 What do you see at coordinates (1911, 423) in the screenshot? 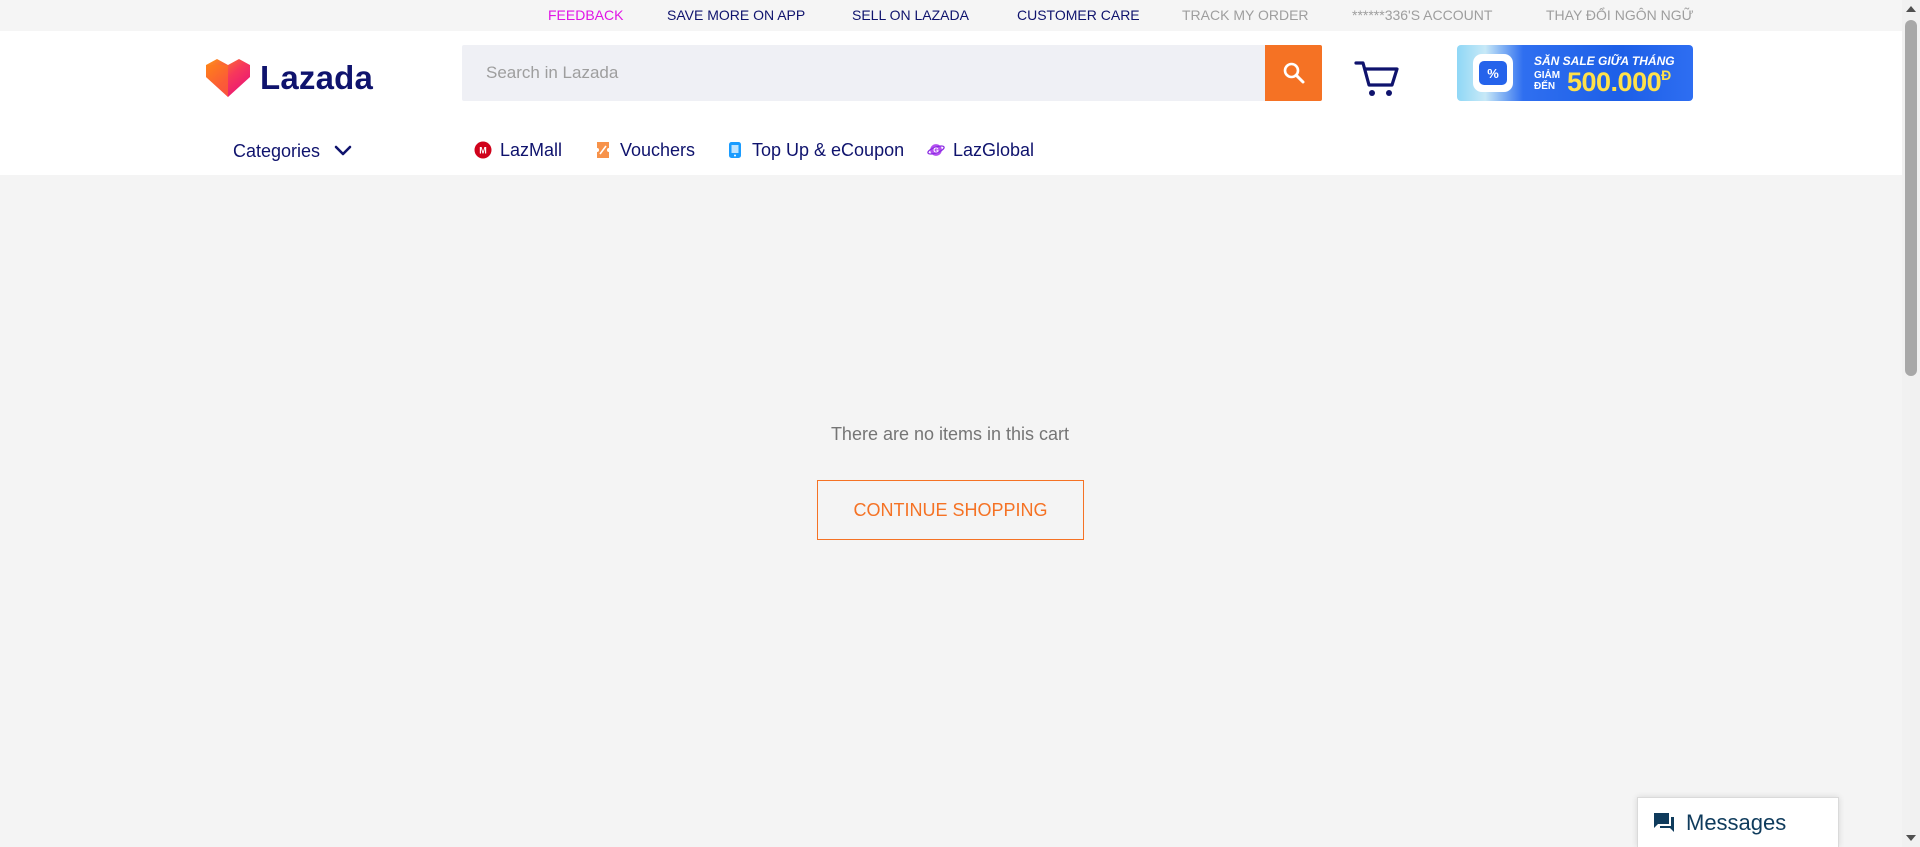
I see `page-scrollbar` at bounding box center [1911, 423].